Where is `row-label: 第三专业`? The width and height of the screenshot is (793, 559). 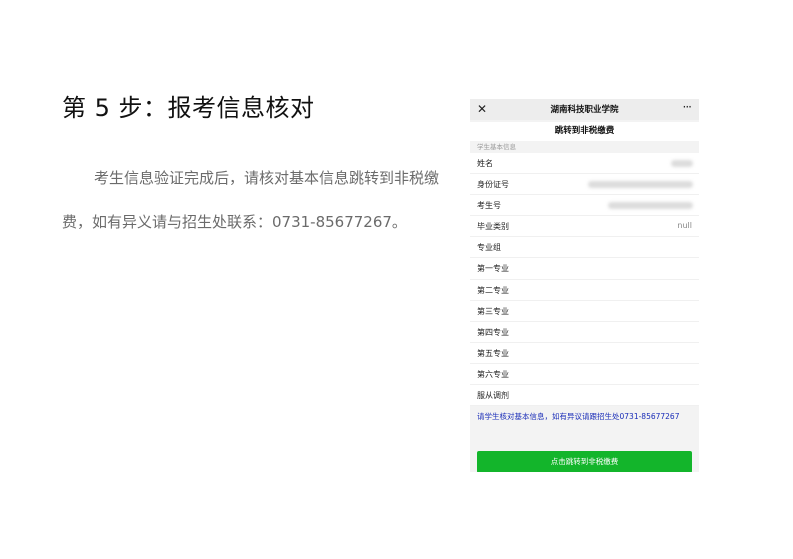
row-label: 第三专业 is located at coordinates (493, 311).